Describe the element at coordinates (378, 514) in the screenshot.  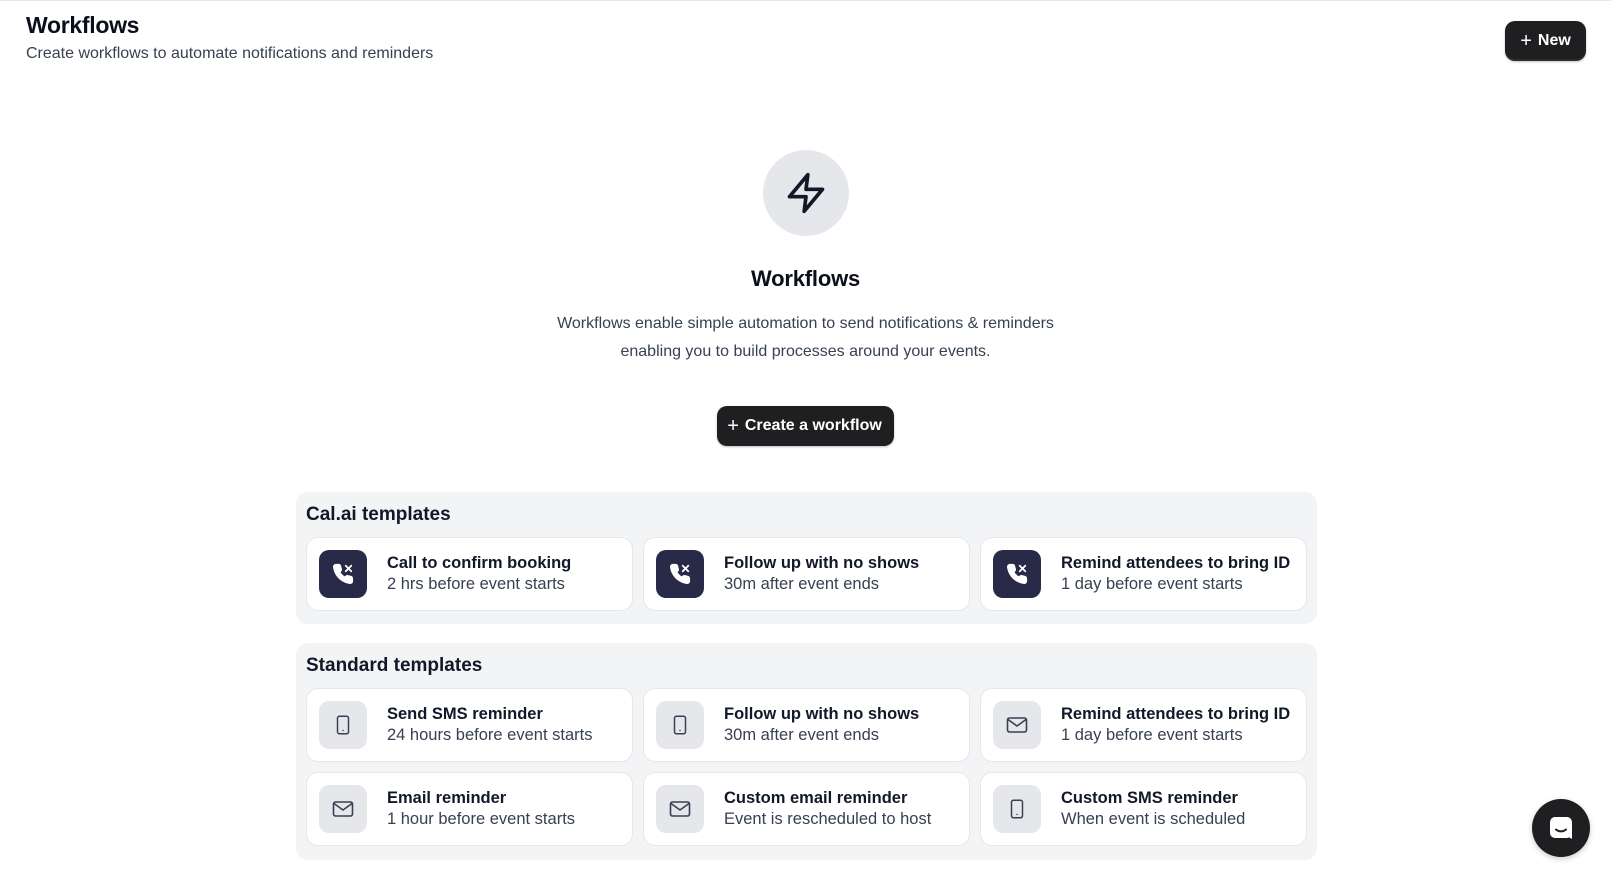
I see `section-title: Cal.ai templates` at that location.